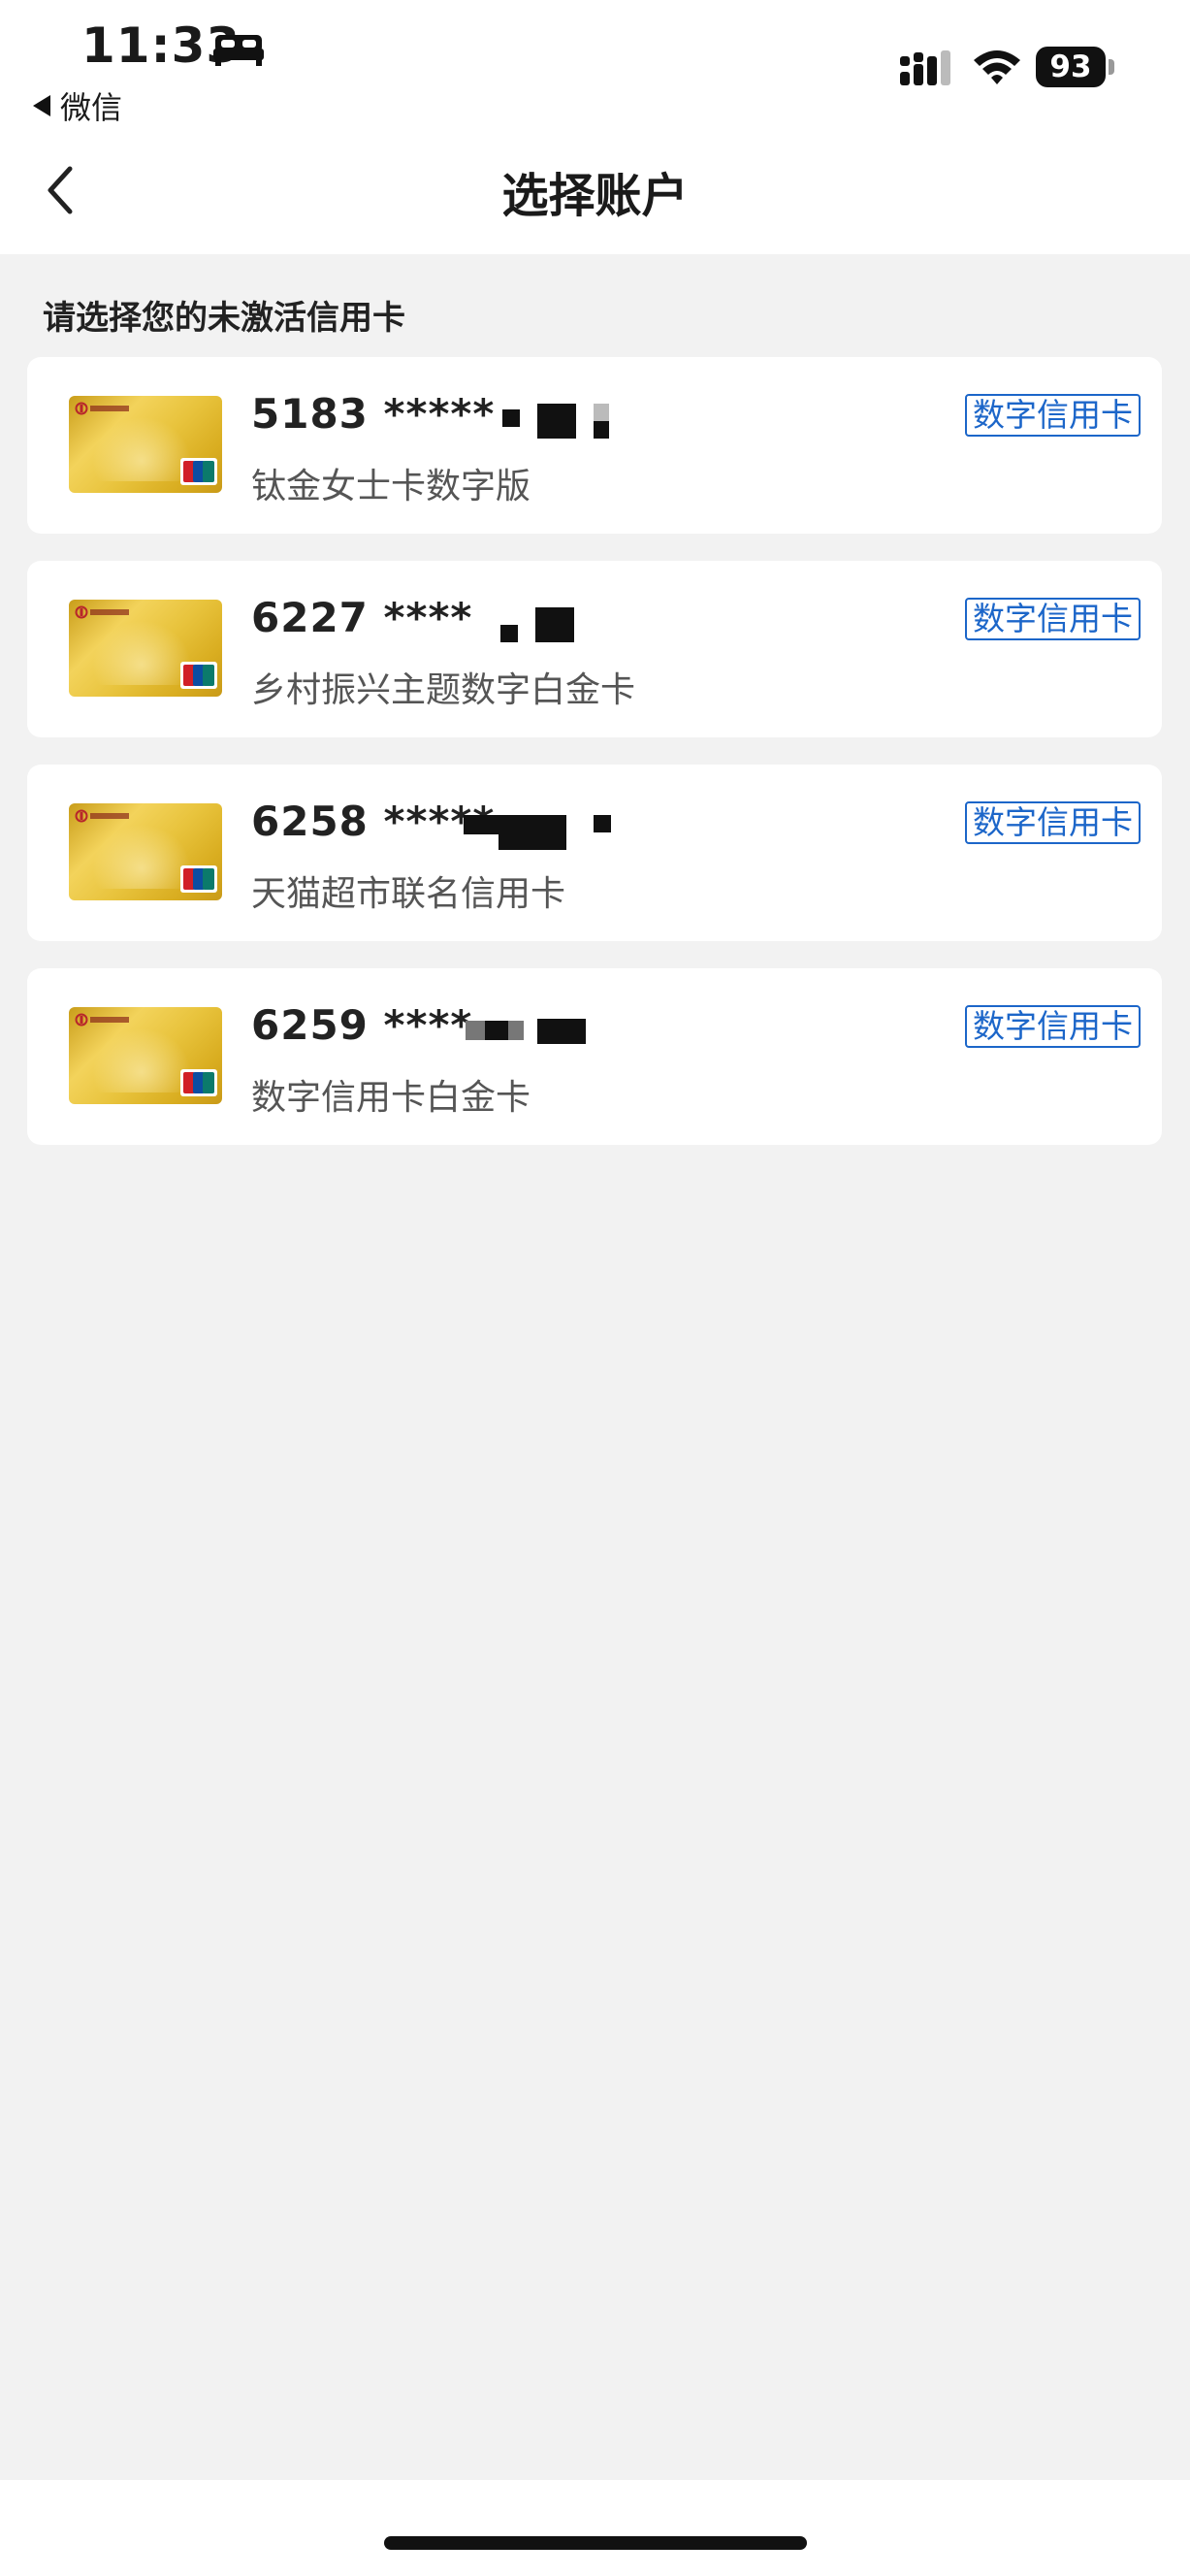  Describe the element at coordinates (224, 319) in the screenshot. I see `section-title: 请选择您的未激活信用卡` at that location.